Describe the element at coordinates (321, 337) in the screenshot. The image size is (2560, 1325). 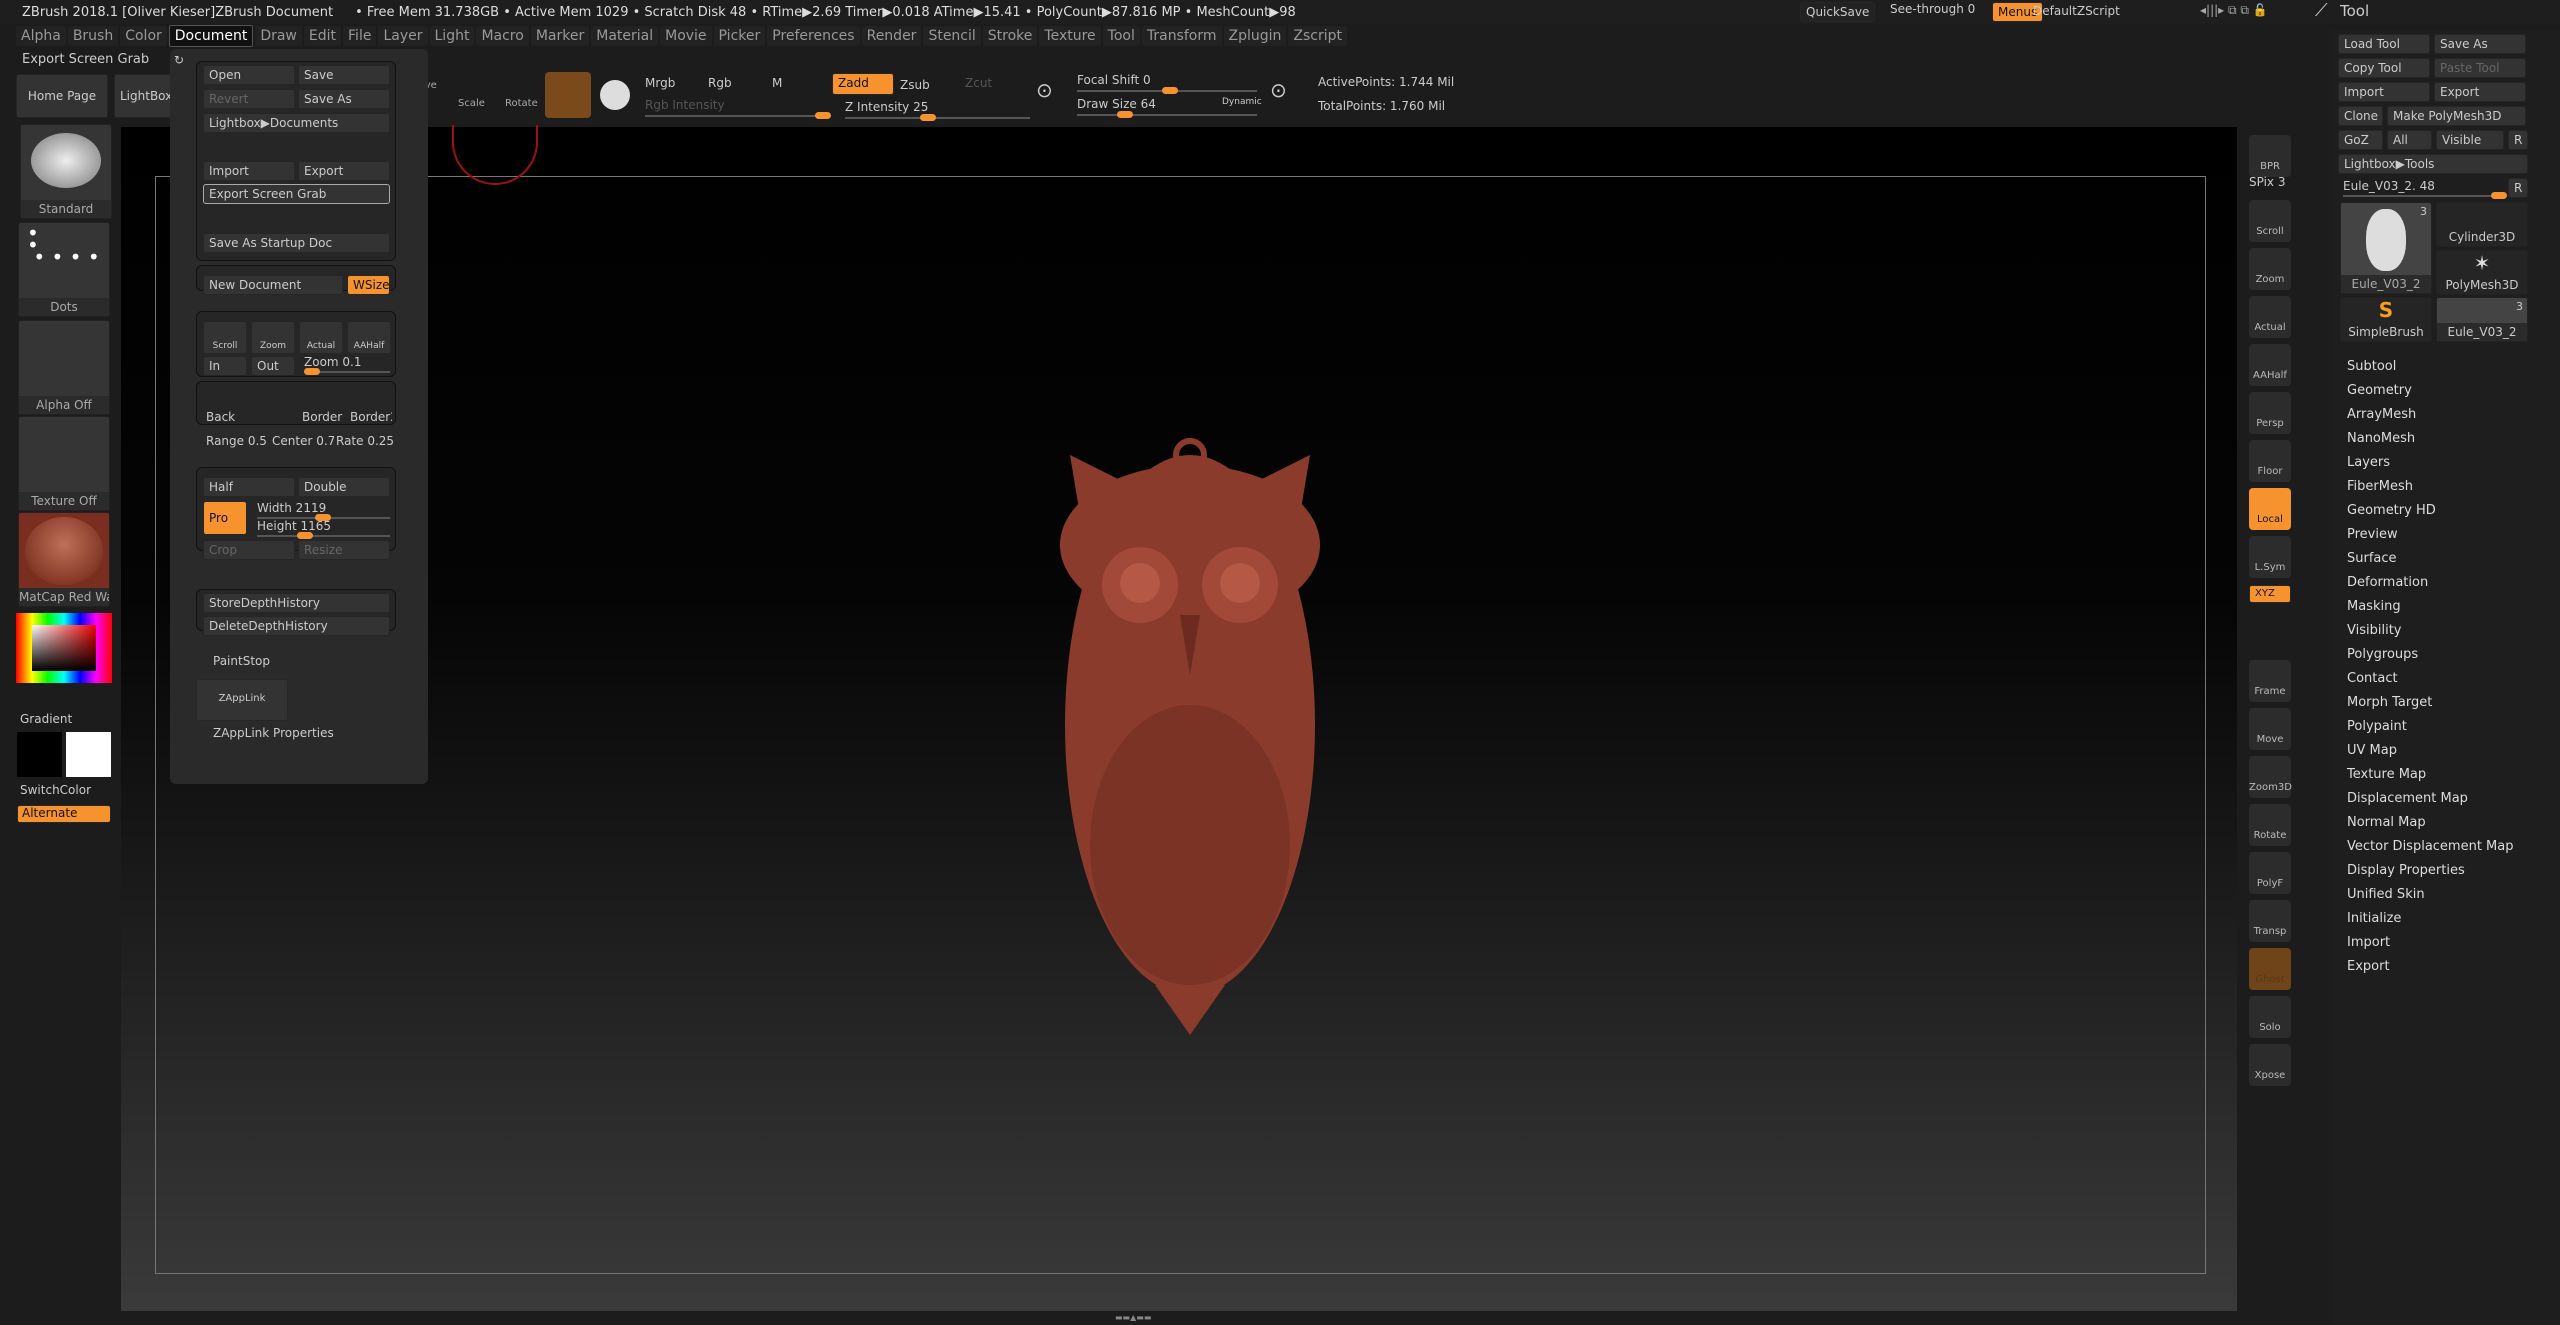
I see `actual-button: Actual` at that location.